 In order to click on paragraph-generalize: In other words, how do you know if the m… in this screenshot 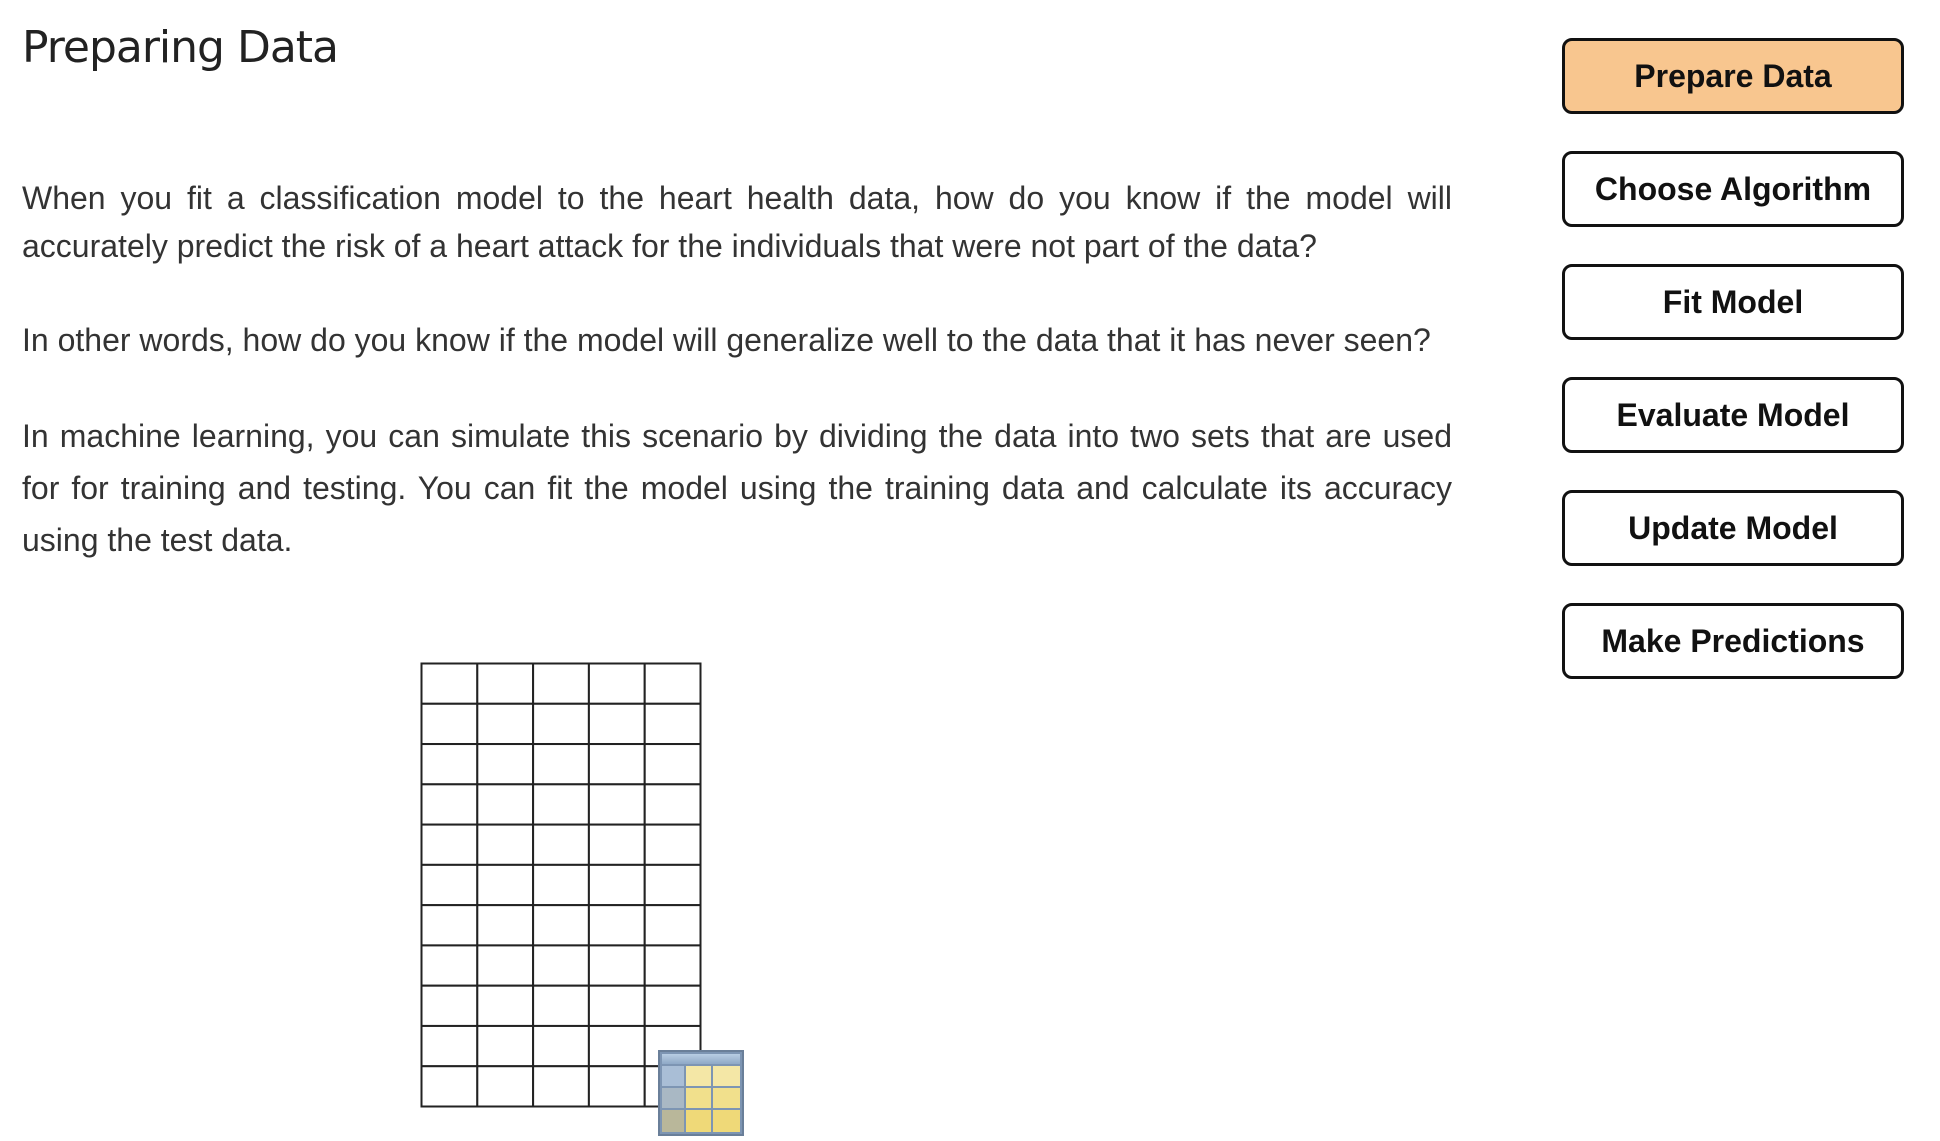, I will do `click(726, 340)`.